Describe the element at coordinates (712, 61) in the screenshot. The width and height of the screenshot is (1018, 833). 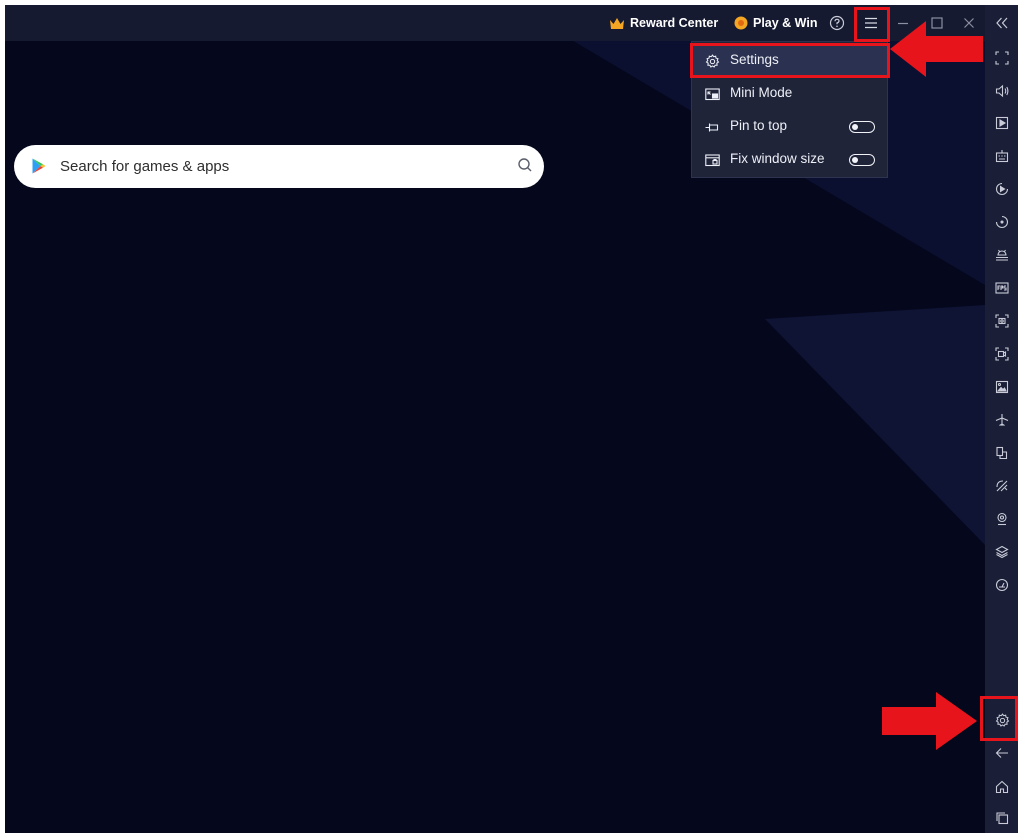
I see `gear-icon` at that location.